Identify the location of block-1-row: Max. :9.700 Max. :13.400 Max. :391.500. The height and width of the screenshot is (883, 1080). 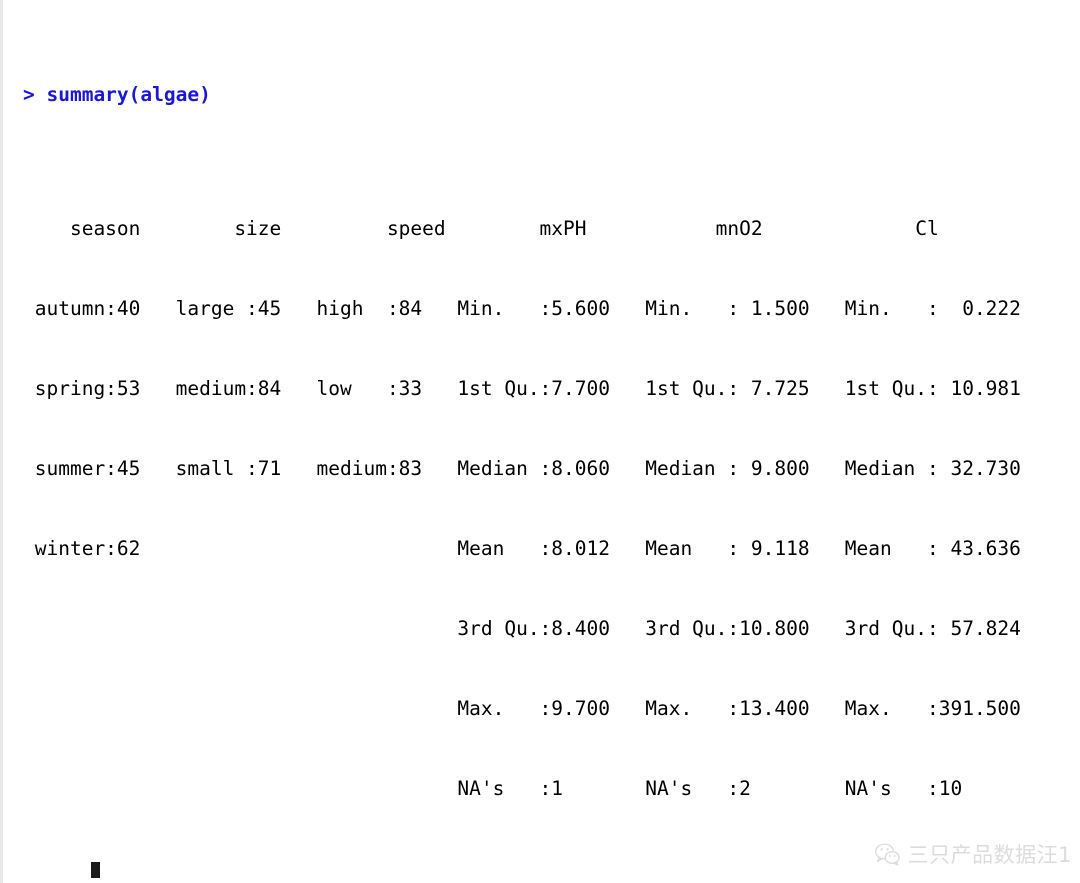
(534, 709).